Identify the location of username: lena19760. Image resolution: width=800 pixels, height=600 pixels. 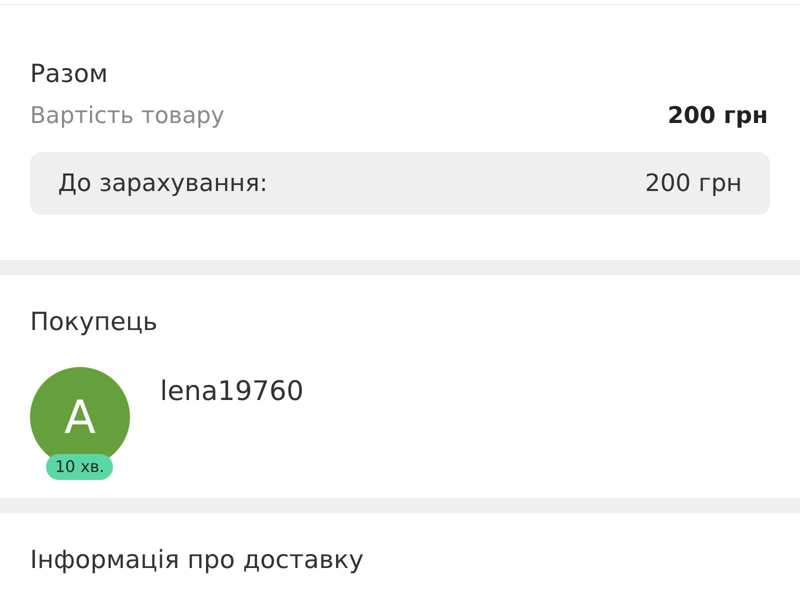
(232, 392).